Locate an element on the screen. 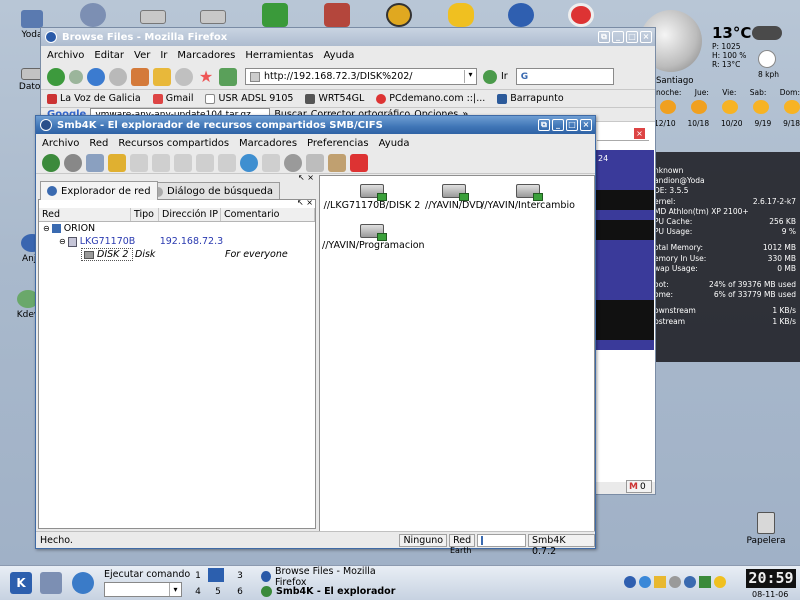  cd-player-icon is located at coordinates (399, 15).